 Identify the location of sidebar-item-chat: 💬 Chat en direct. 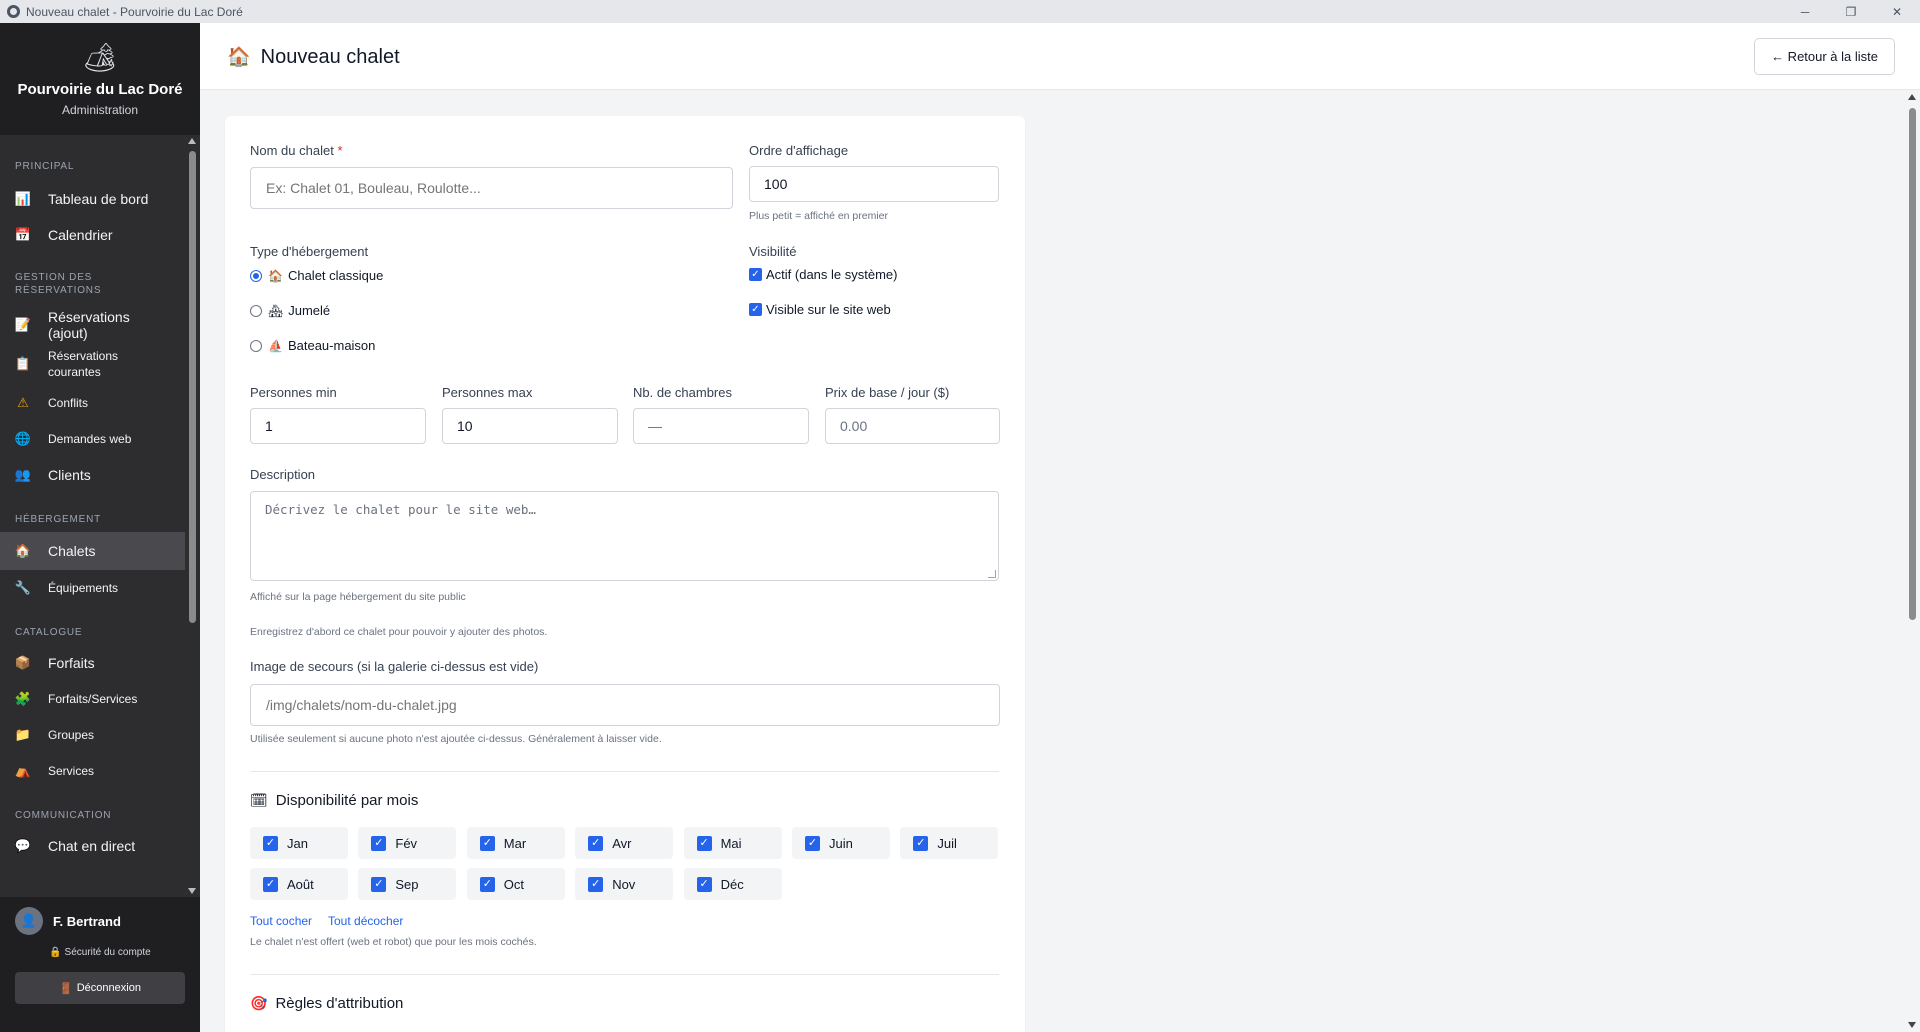
(92, 846).